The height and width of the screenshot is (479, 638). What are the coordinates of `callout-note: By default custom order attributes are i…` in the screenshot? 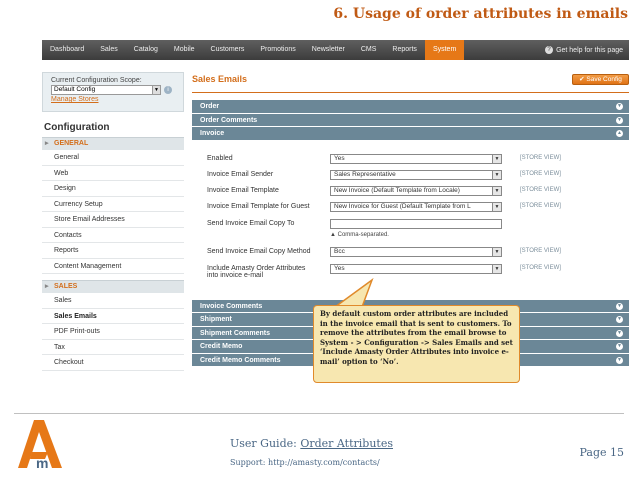 It's located at (416, 344).